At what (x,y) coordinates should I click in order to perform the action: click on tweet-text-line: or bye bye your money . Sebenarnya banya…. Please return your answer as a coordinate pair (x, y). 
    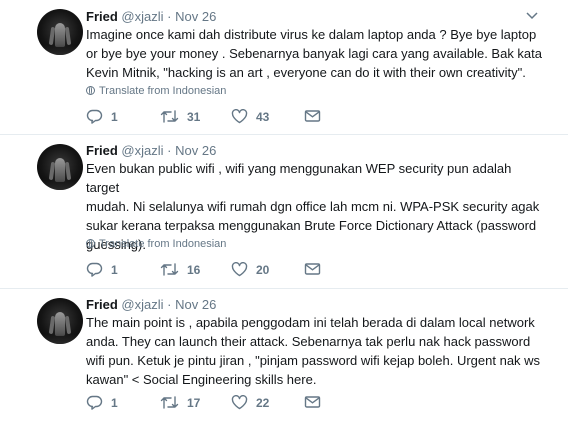
    Looking at the image, I should click on (314, 53).